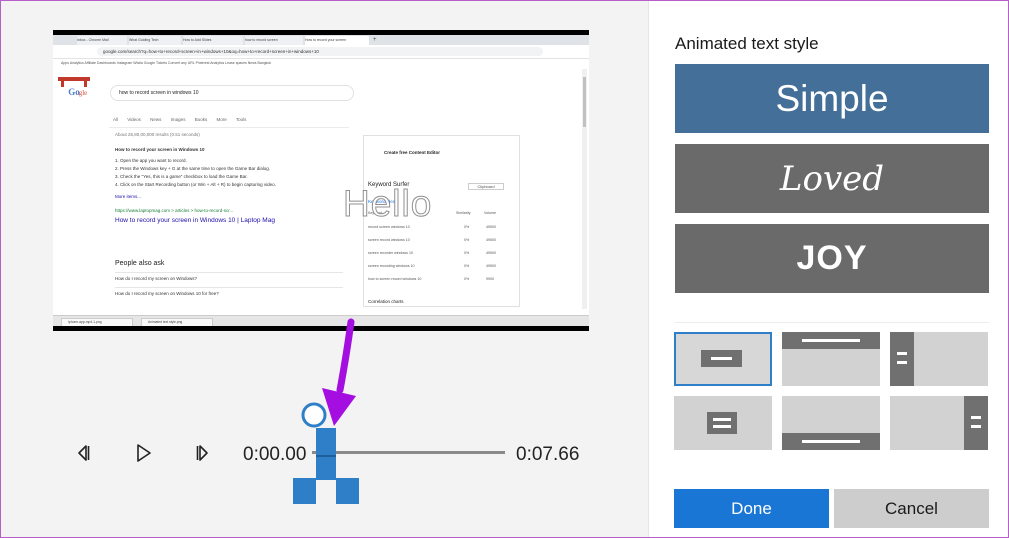 The width and height of the screenshot is (1009, 538). I want to click on keyword-row: screen record windows 10 0% 49500, so click(440, 241).